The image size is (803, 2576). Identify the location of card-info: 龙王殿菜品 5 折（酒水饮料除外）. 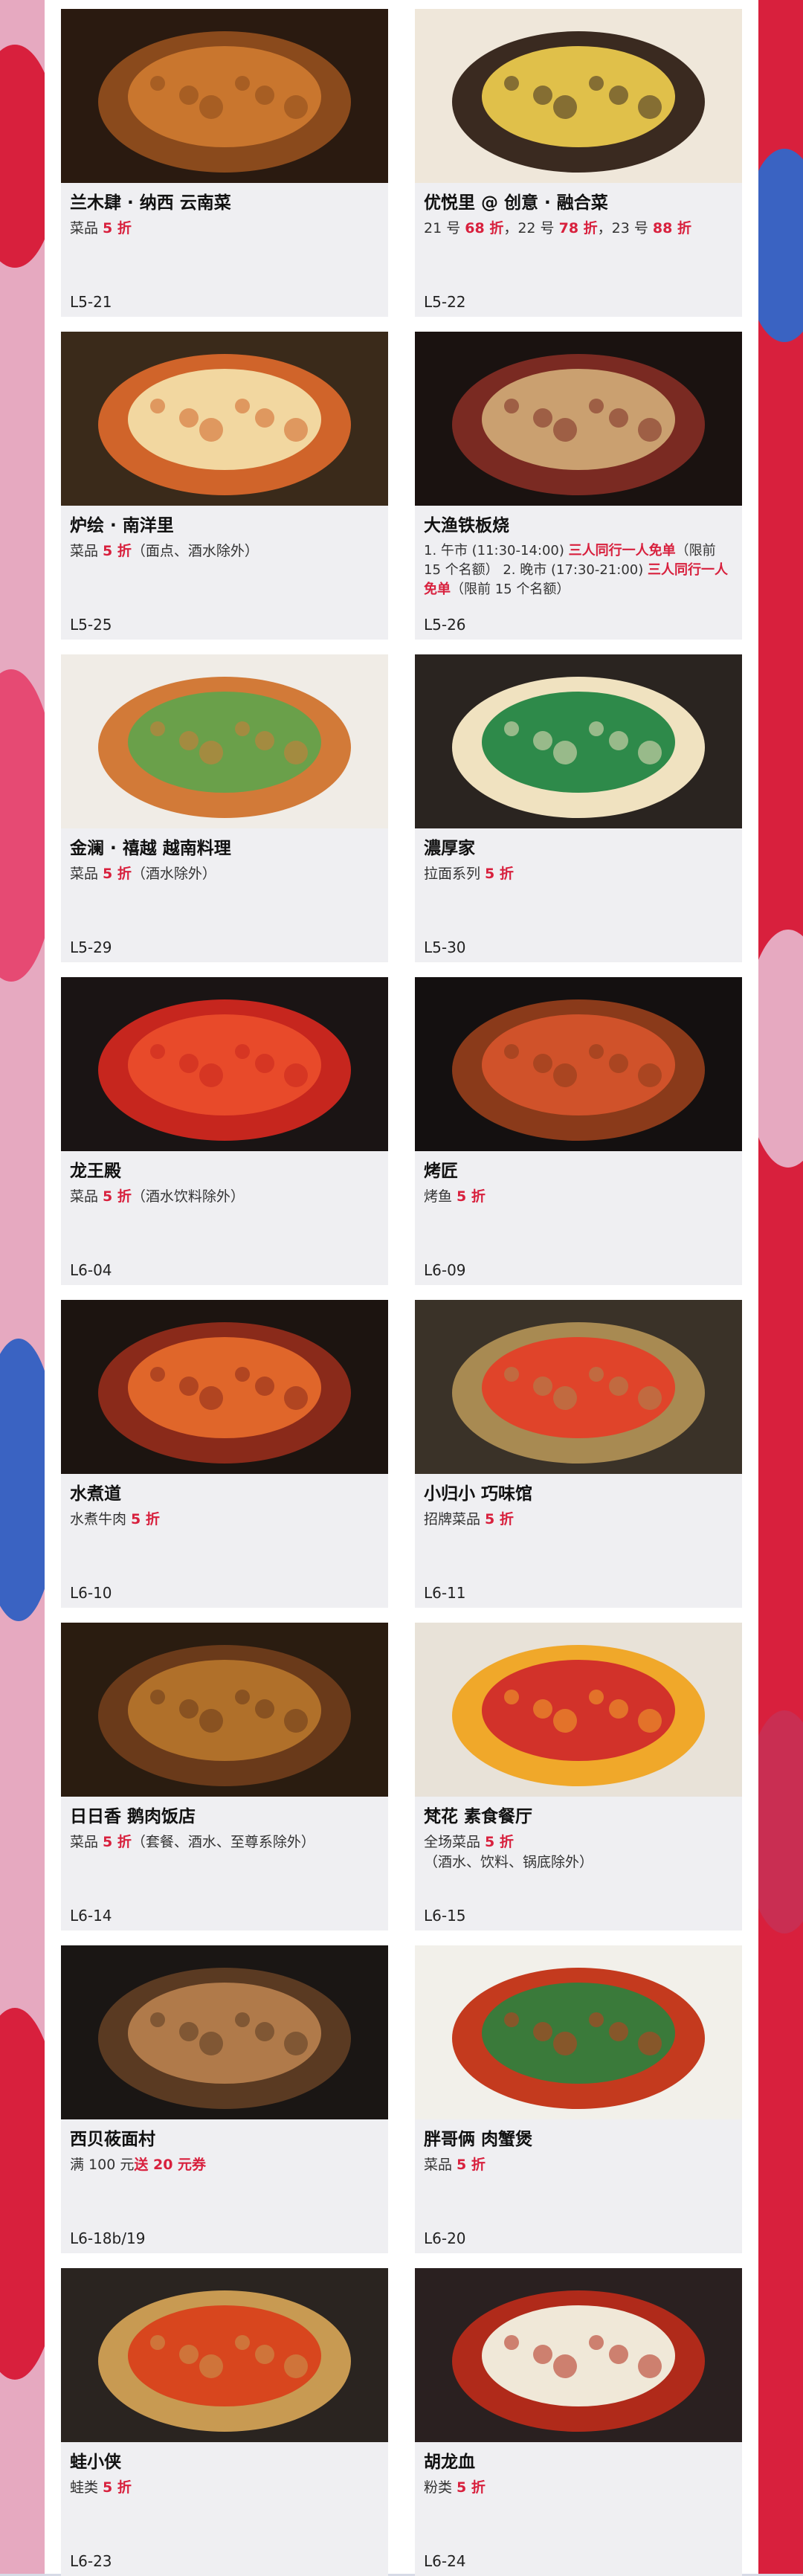
(224, 1179).